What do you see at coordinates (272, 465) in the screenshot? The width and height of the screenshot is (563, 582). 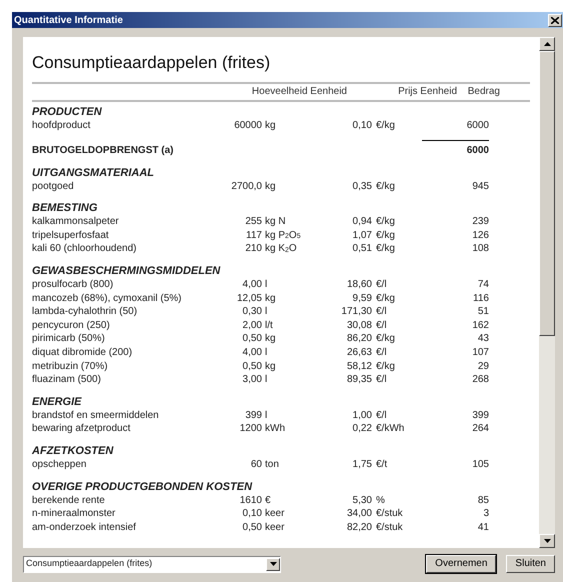 I see `unit: ton` at bounding box center [272, 465].